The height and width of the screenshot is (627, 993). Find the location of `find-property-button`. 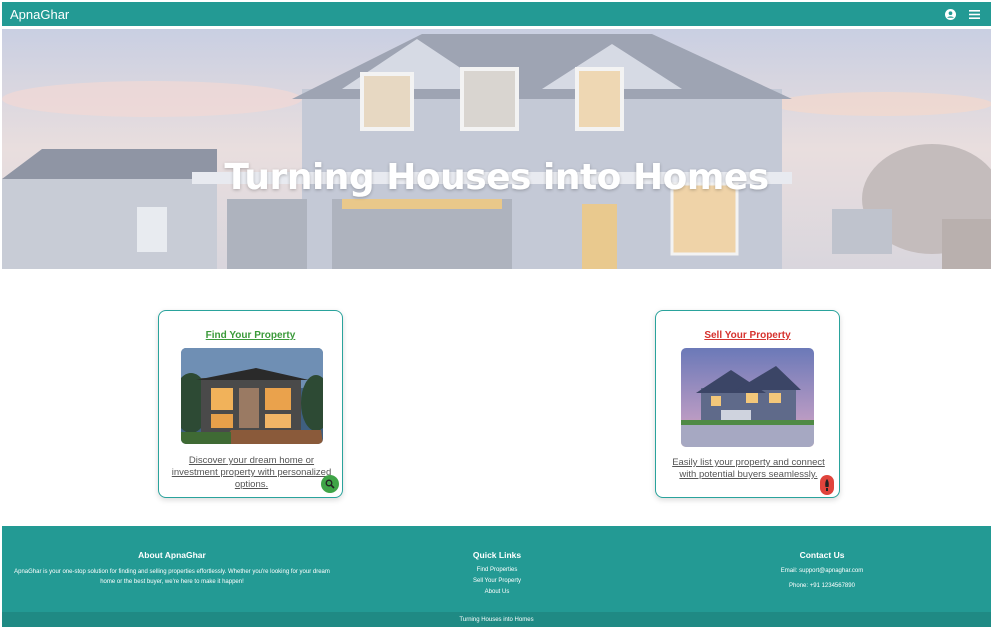

find-property-button is located at coordinates (330, 484).